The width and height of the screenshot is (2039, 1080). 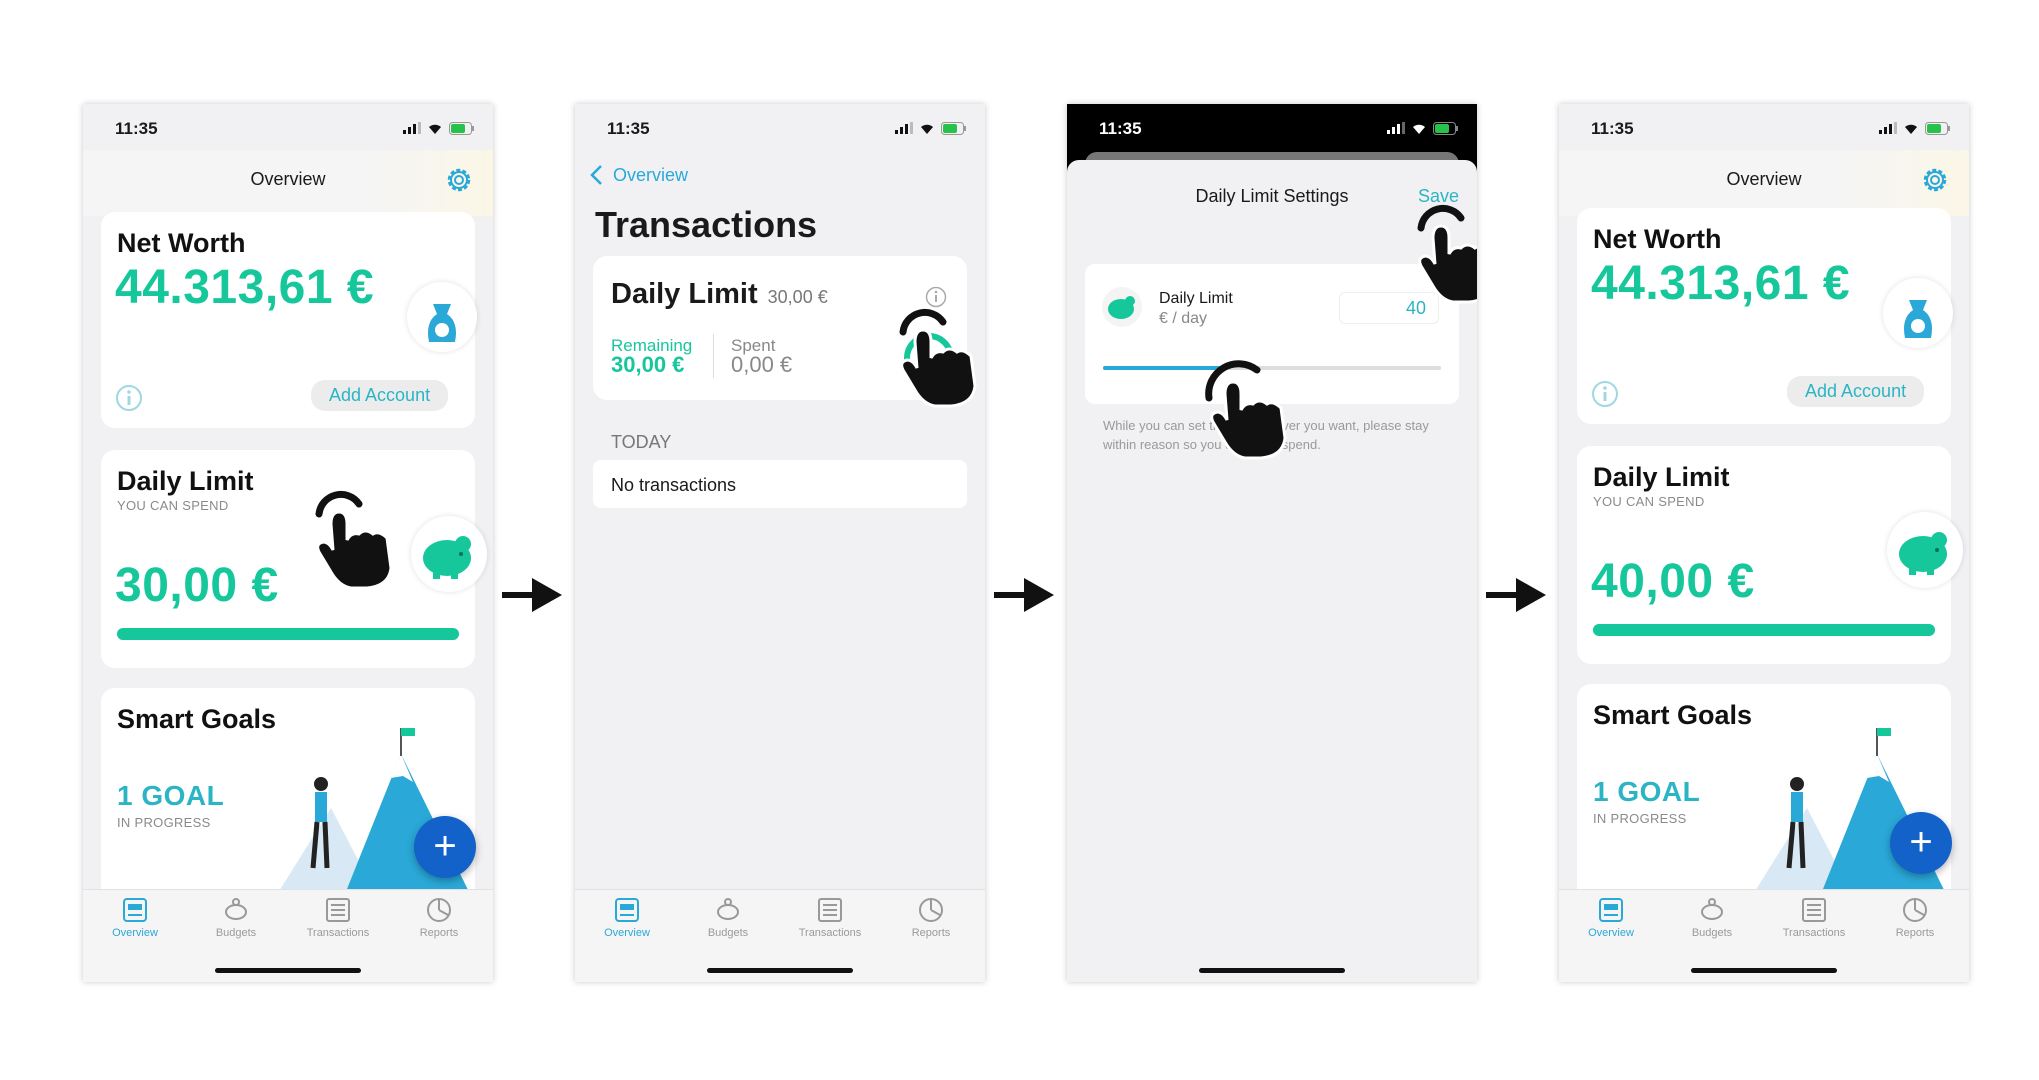 I want to click on setting-title: Daily Limit, so click(x=1196, y=298).